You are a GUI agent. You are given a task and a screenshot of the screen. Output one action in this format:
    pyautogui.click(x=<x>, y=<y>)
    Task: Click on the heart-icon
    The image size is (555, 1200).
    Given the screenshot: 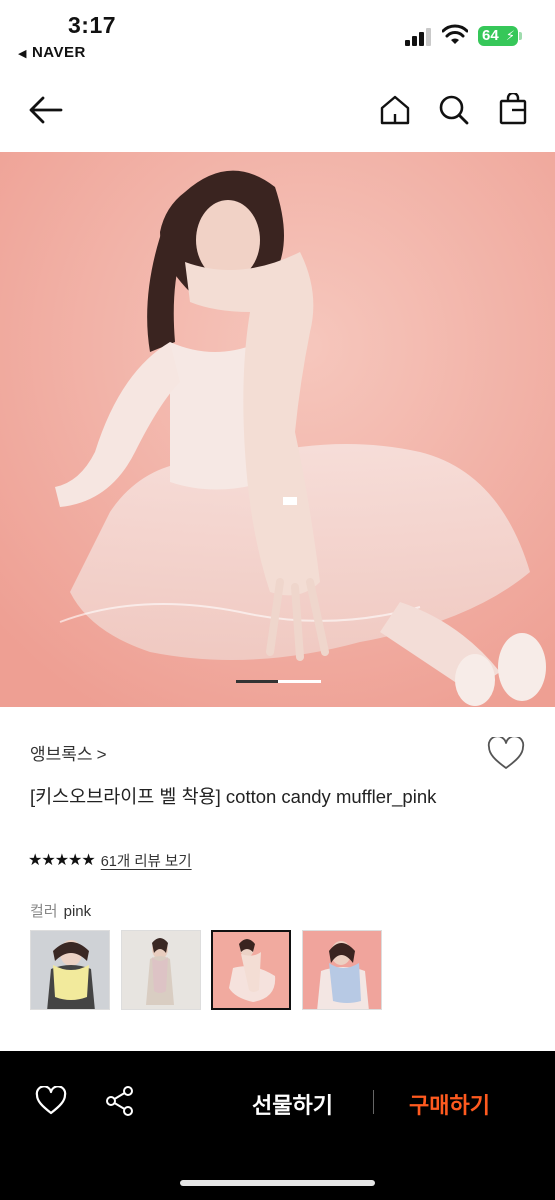 What is the action you would take?
    pyautogui.click(x=51, y=1101)
    